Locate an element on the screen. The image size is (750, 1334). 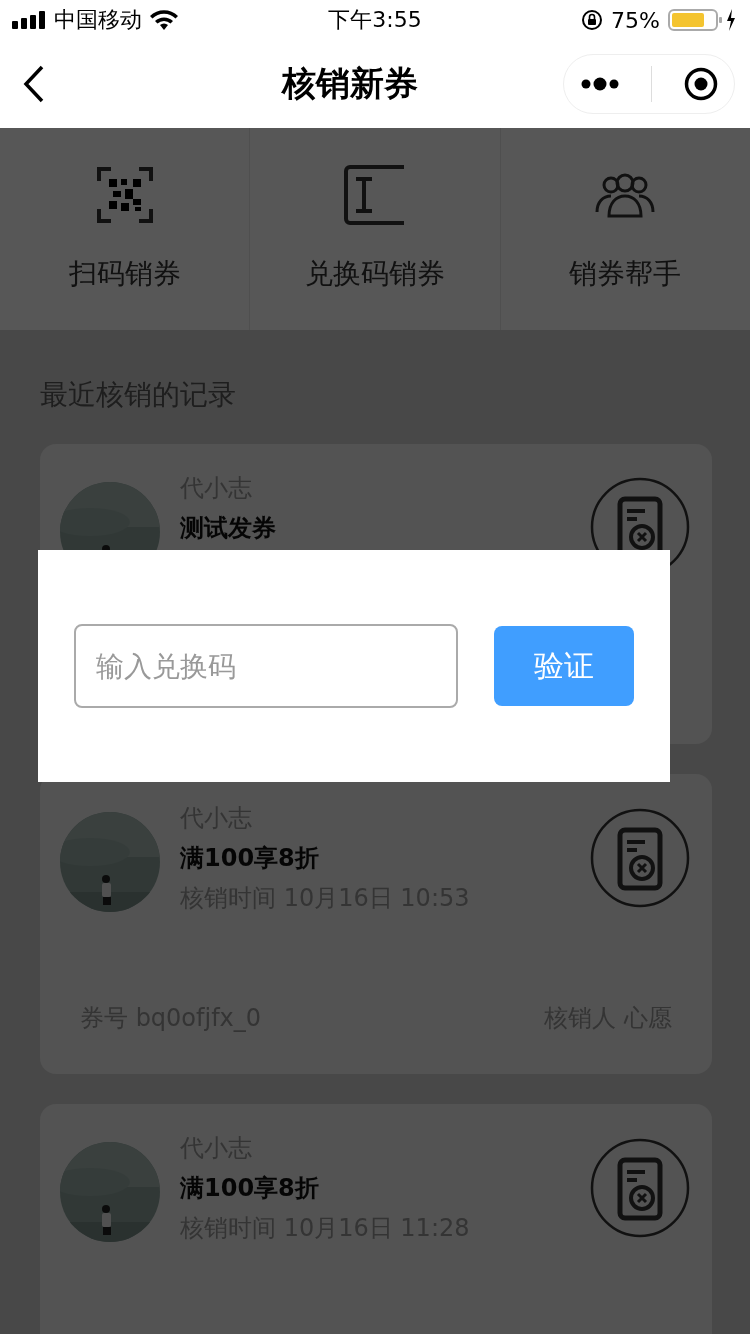
close-target-icon is located at coordinates (701, 84).